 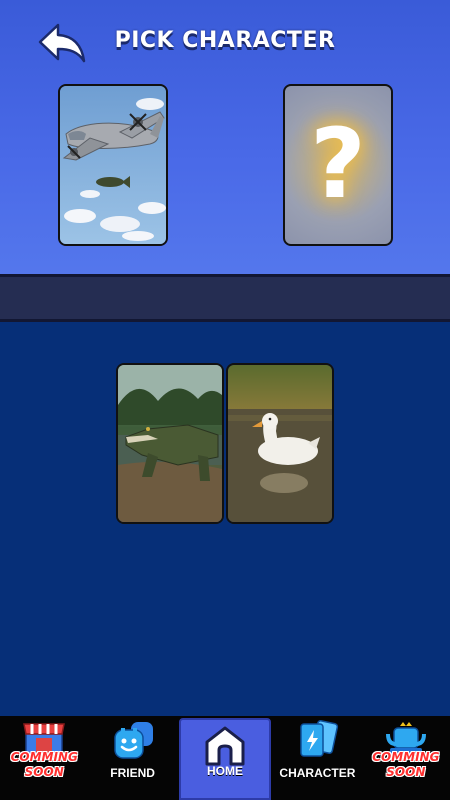 I want to click on opponent-mystery-card: ?, so click(x=338, y=165).